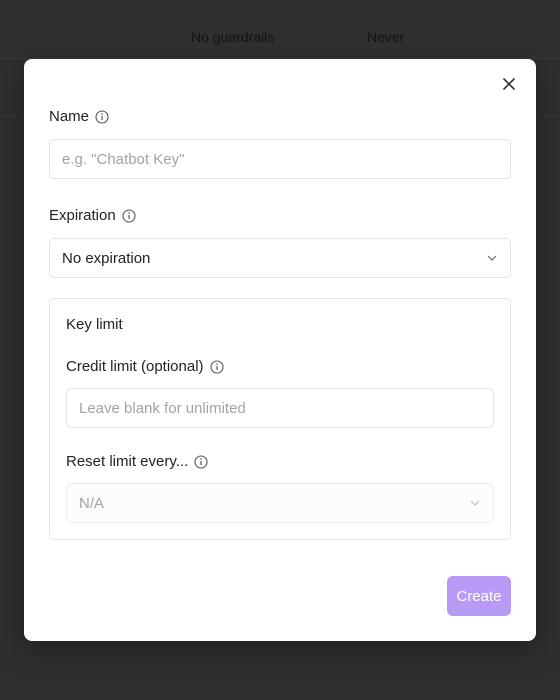  I want to click on credit-limit-label-row: Credit limit (optional), so click(145, 366).